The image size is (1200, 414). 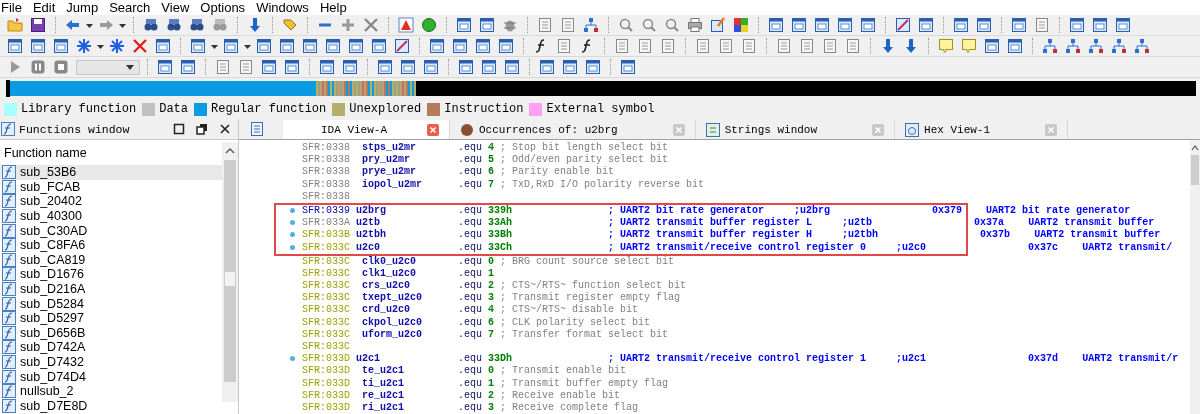 What do you see at coordinates (406, 25) in the screenshot?
I see `warning-icon` at bounding box center [406, 25].